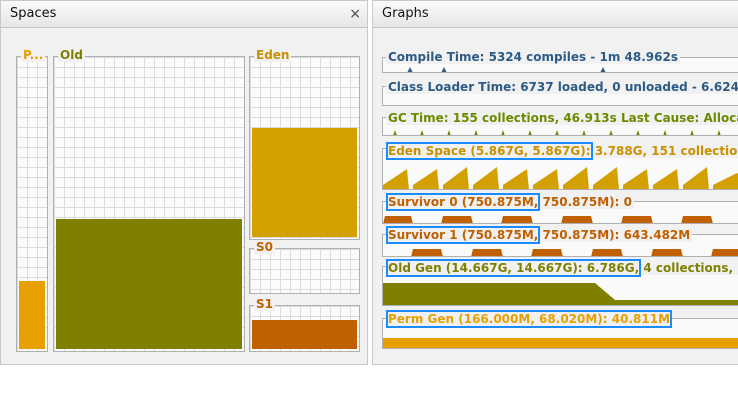 The width and height of the screenshot is (738, 406). What do you see at coordinates (304, 267) in the screenshot?
I see `s0-space-box: S0` at bounding box center [304, 267].